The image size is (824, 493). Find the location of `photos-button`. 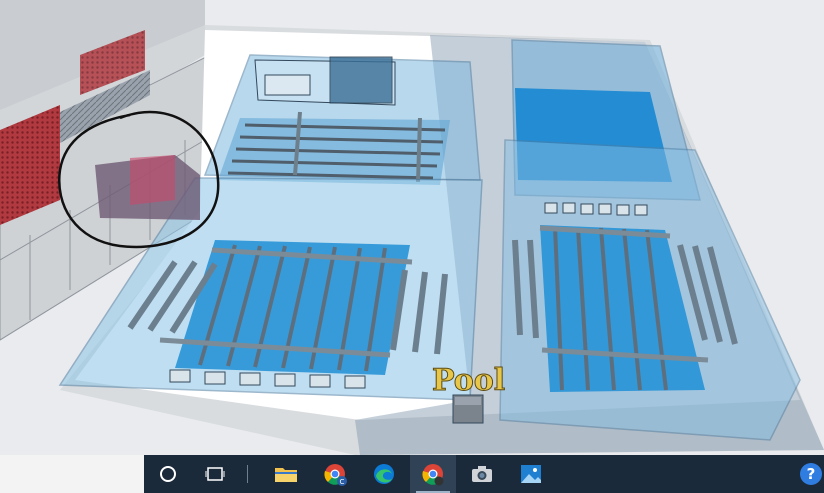

photos-button is located at coordinates (531, 474).